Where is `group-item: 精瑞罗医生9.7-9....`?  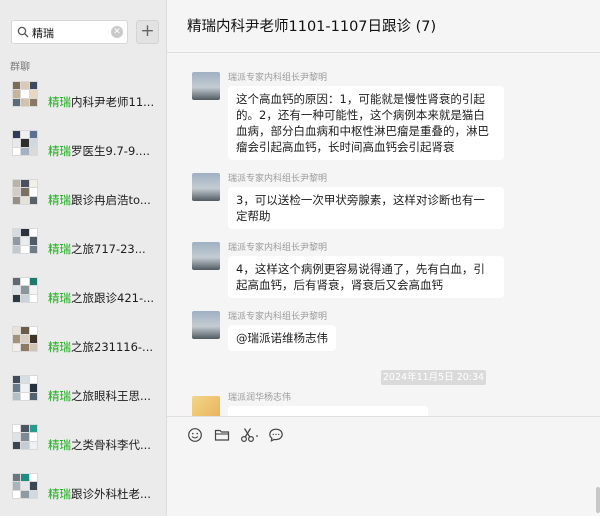
group-item: 精瑞罗医生9.7-9.... is located at coordinates (83, 146).